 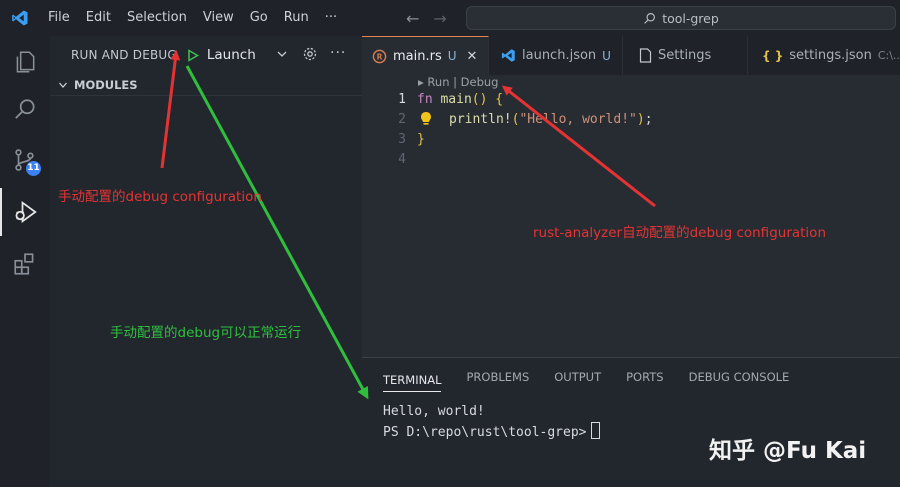 I want to click on svg-text: R, so click(x=380, y=56).